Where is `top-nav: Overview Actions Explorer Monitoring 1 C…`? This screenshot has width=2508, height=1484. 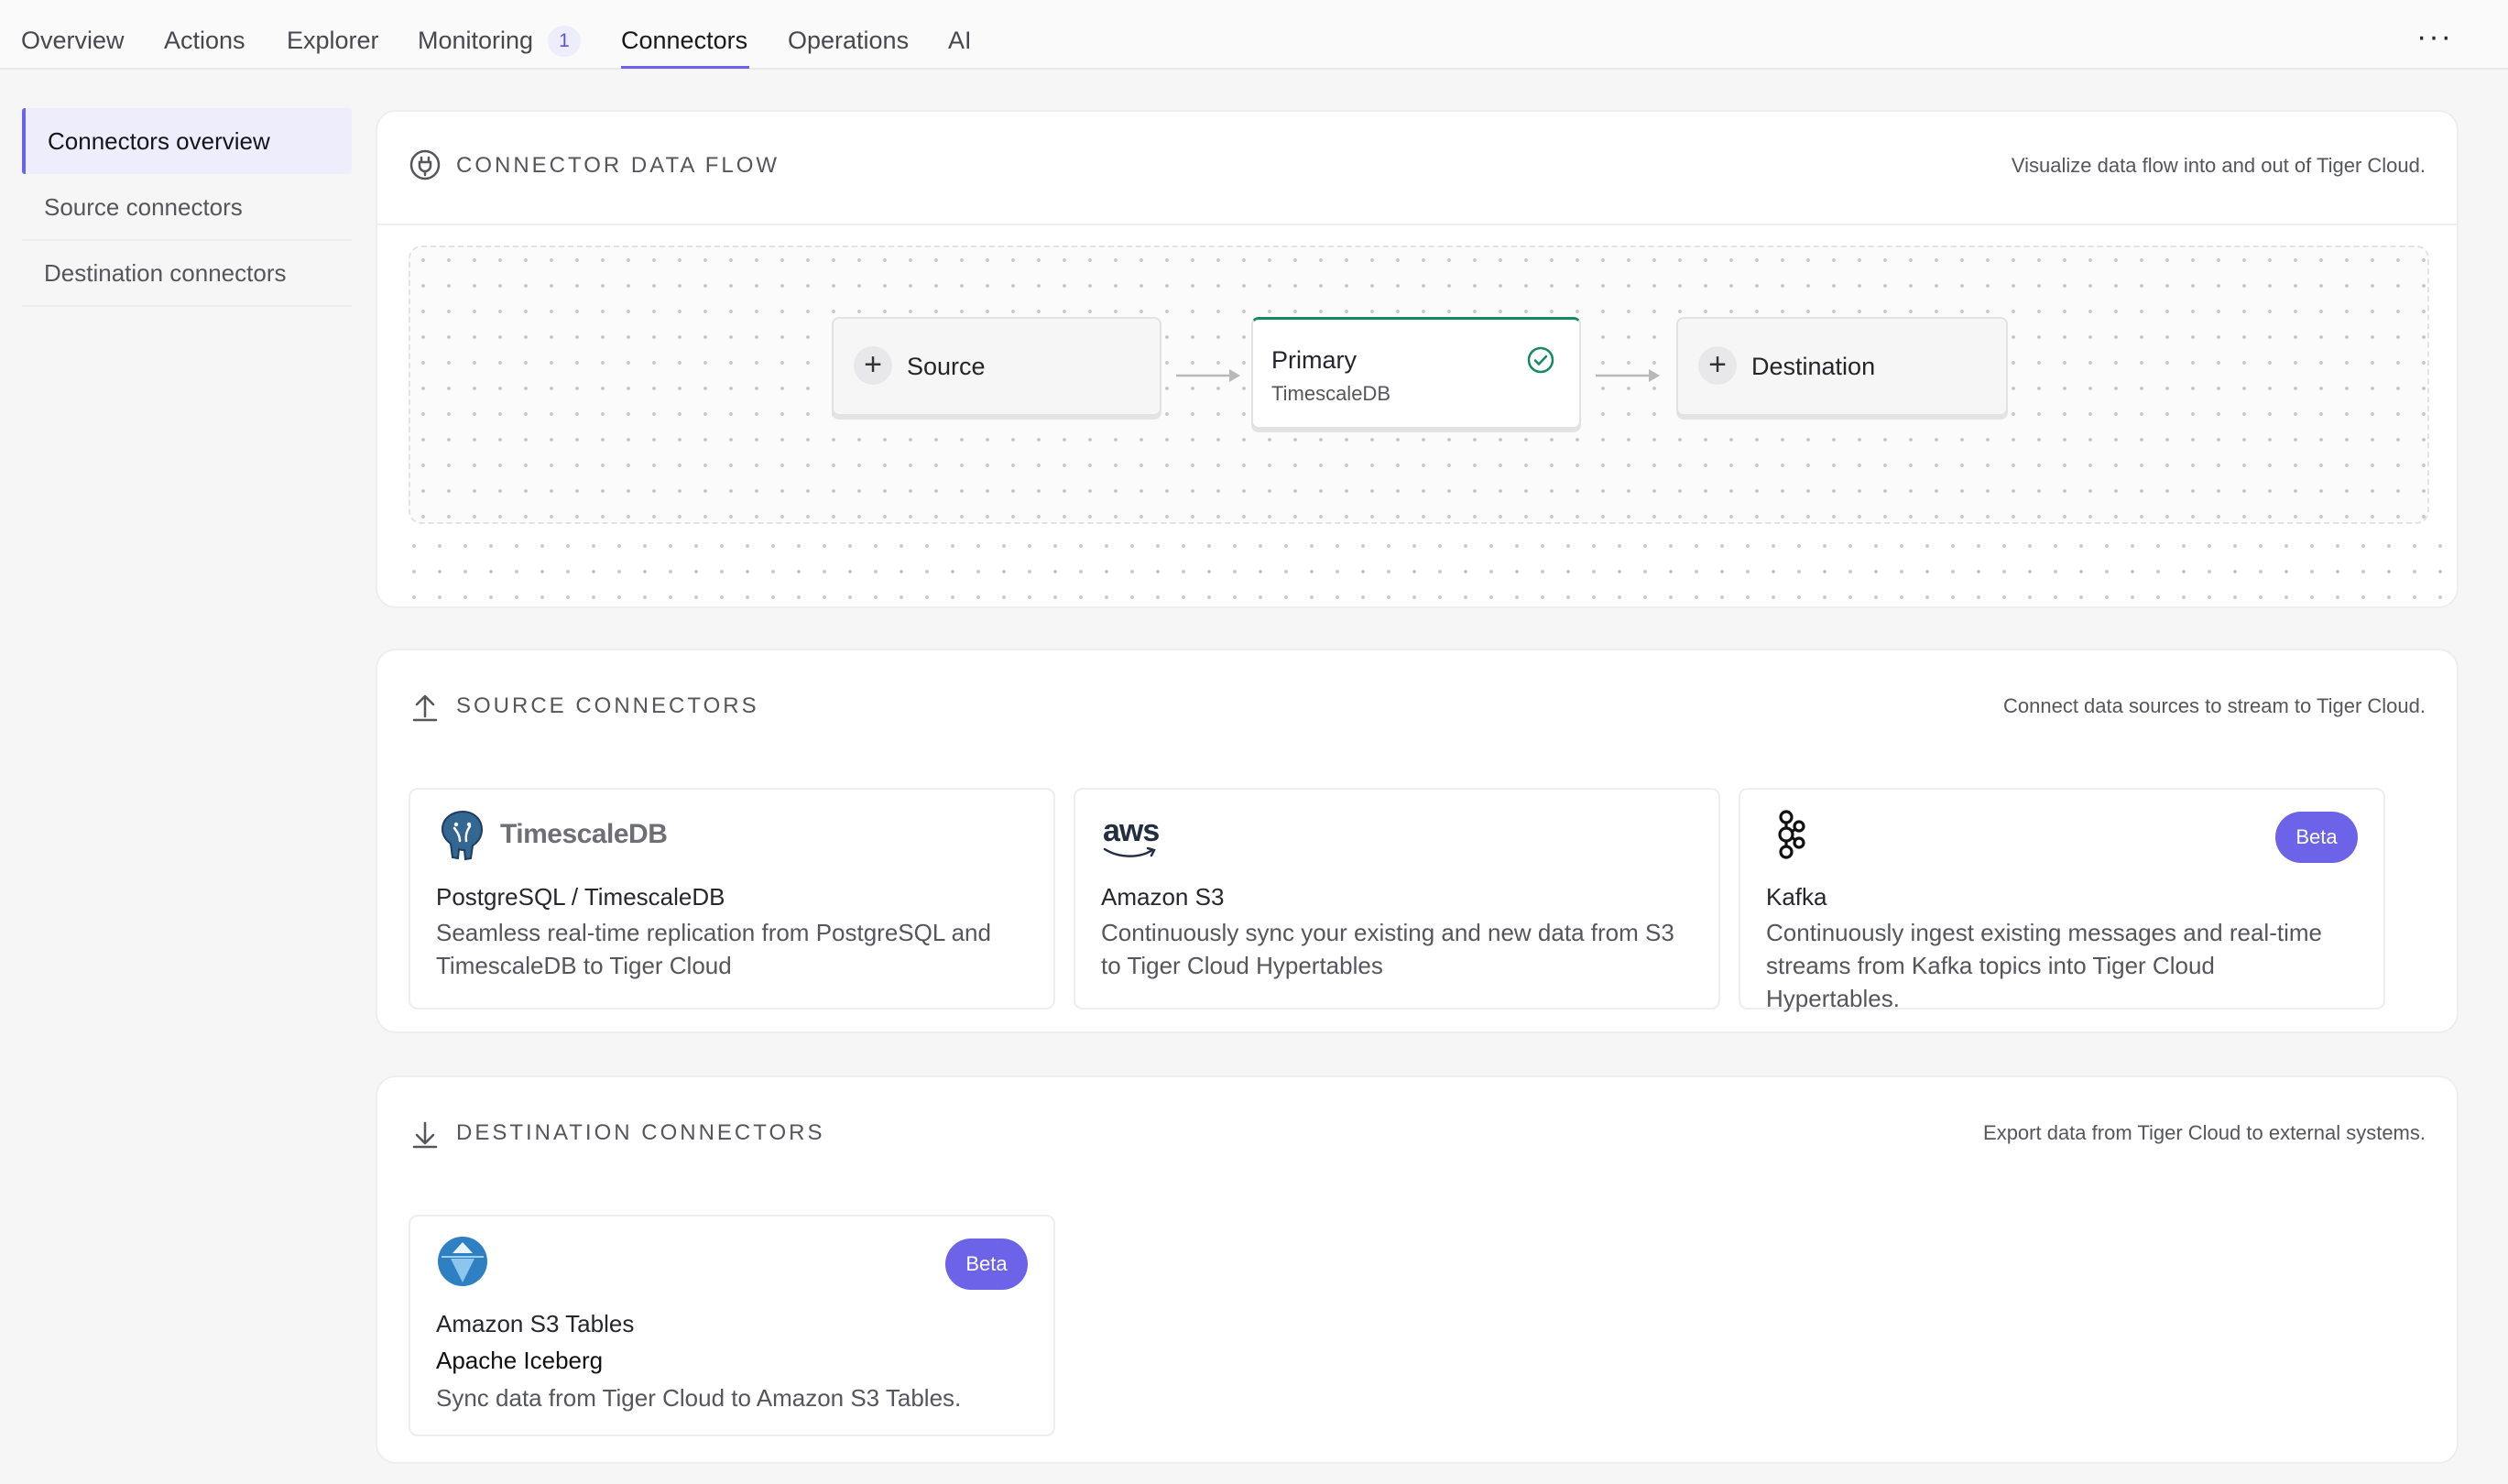 top-nav: Overview Actions Explorer Monitoring 1 C… is located at coordinates (1254, 35).